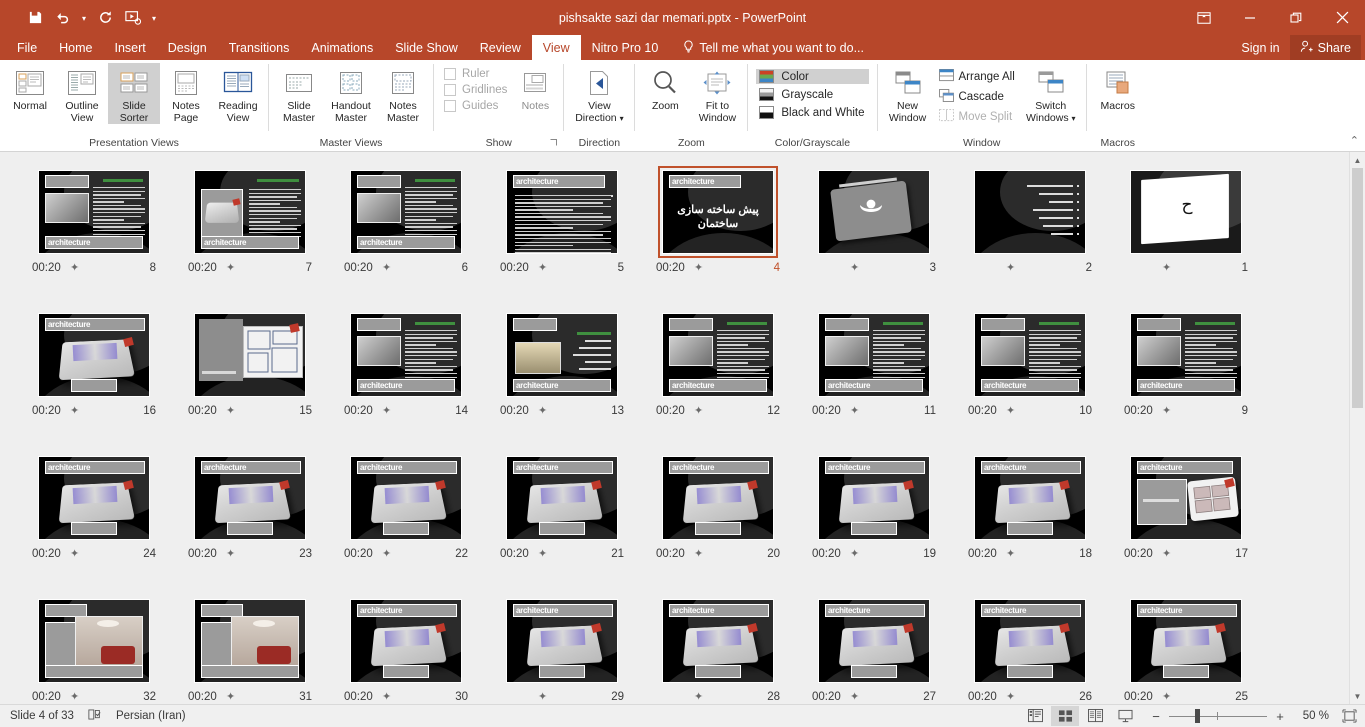 This screenshot has width=1365, height=727. I want to click on slideshow-icon, so click(133, 18).